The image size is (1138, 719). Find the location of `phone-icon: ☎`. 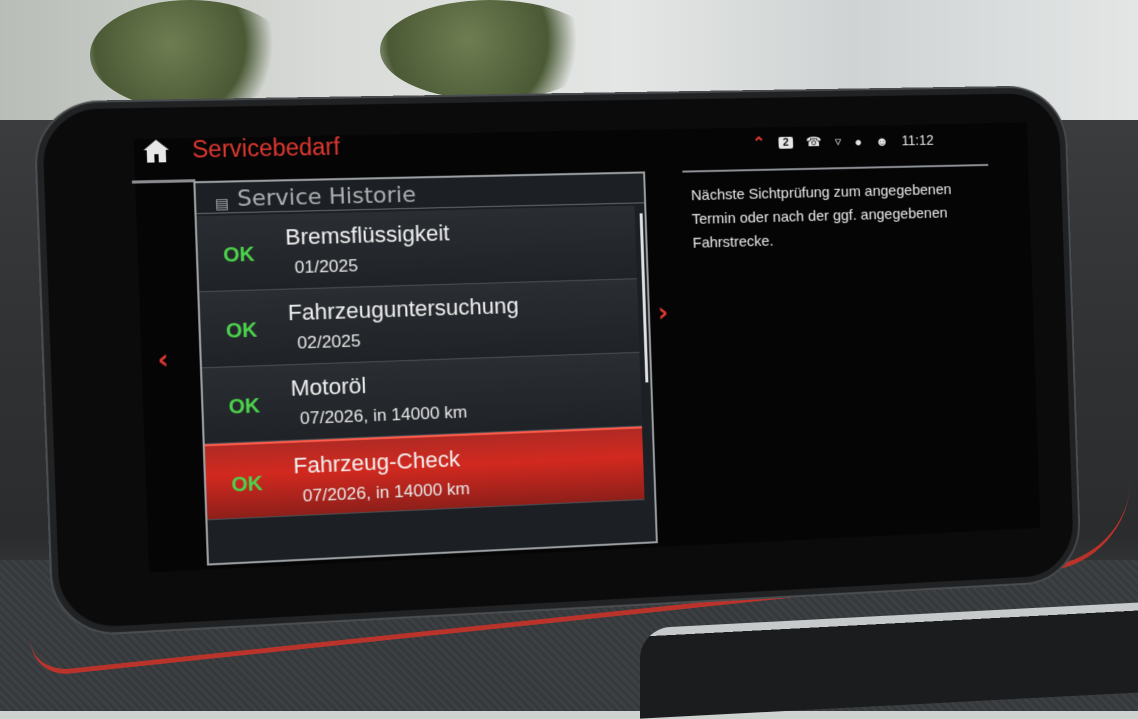

phone-icon: ☎ is located at coordinates (813, 142).